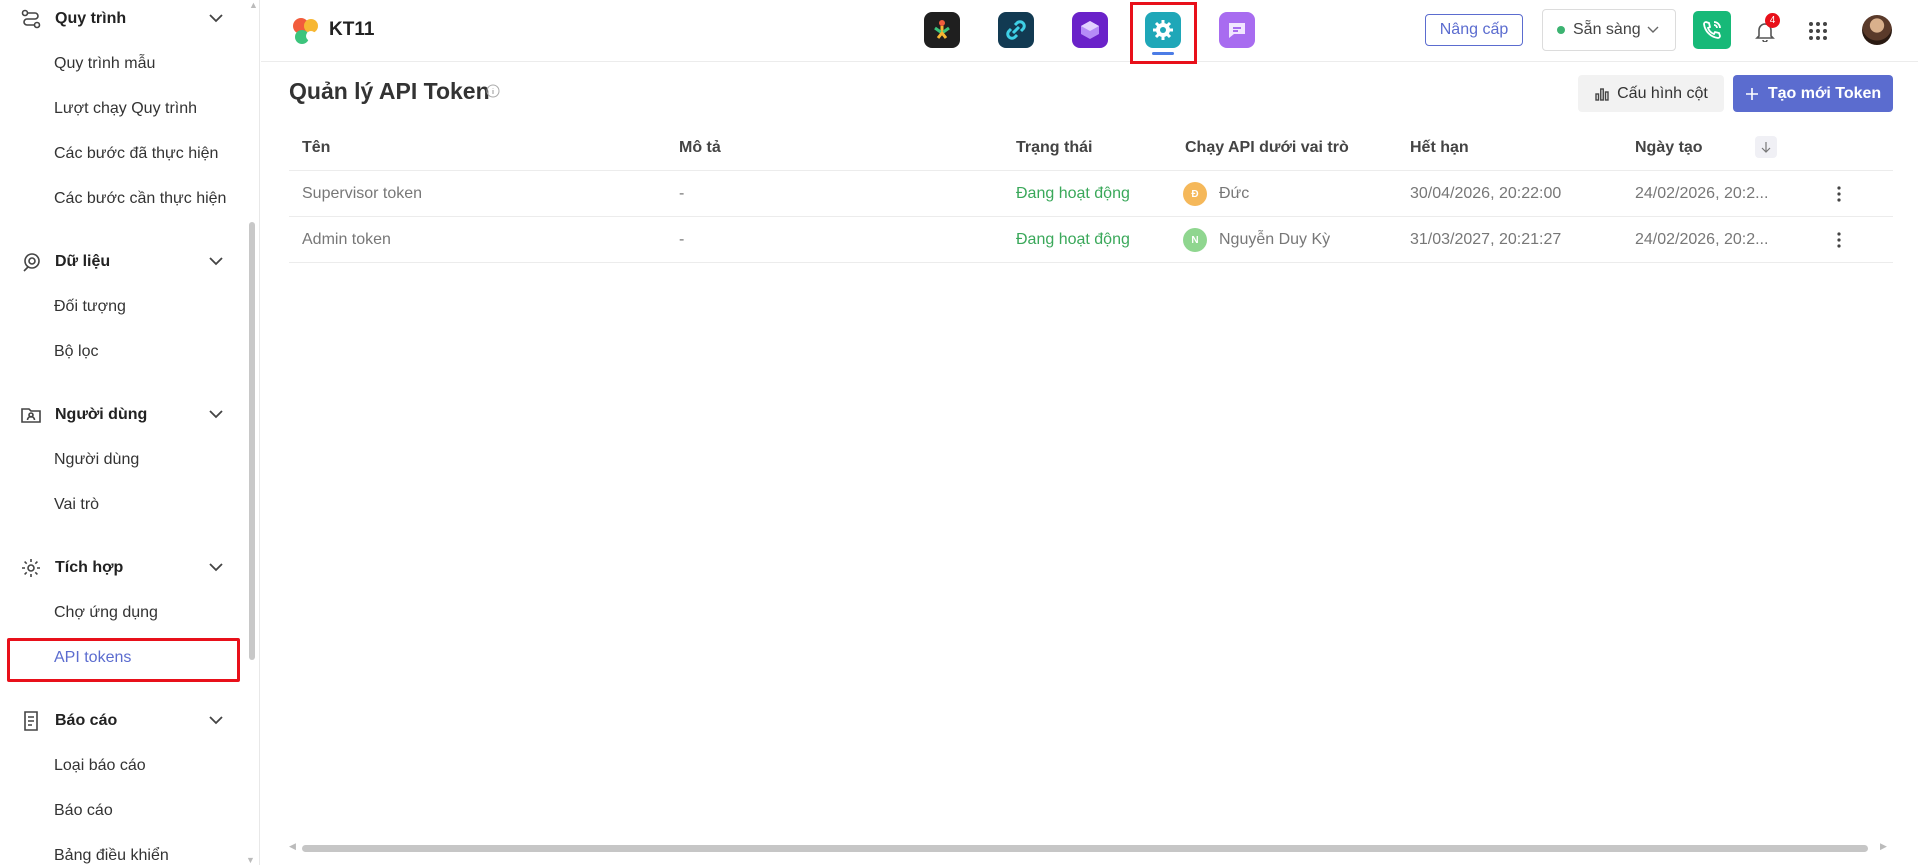  What do you see at coordinates (86, 720) in the screenshot?
I see `sidebar-group-label: Báo cáo` at bounding box center [86, 720].